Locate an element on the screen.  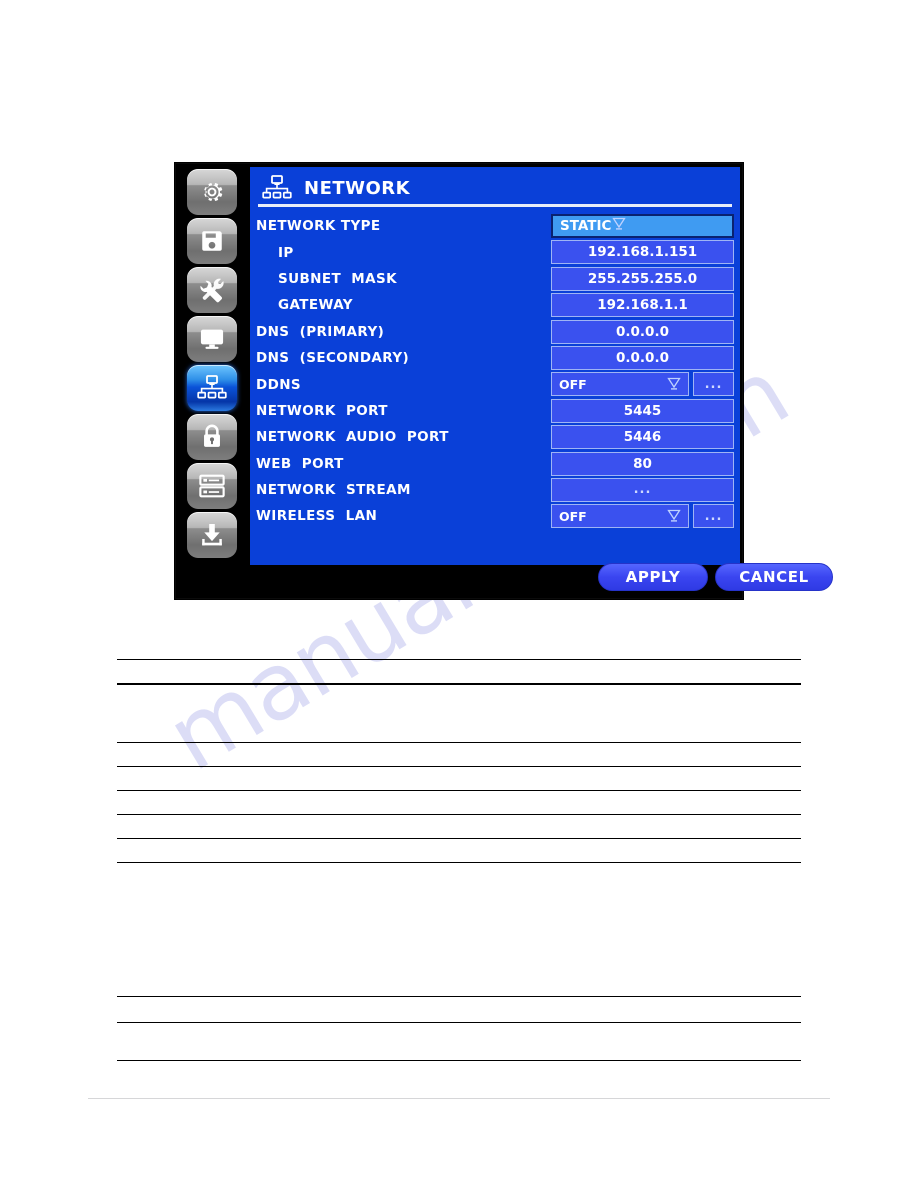
row-value-field: 255.255.255.0 is located at coordinates (642, 278).